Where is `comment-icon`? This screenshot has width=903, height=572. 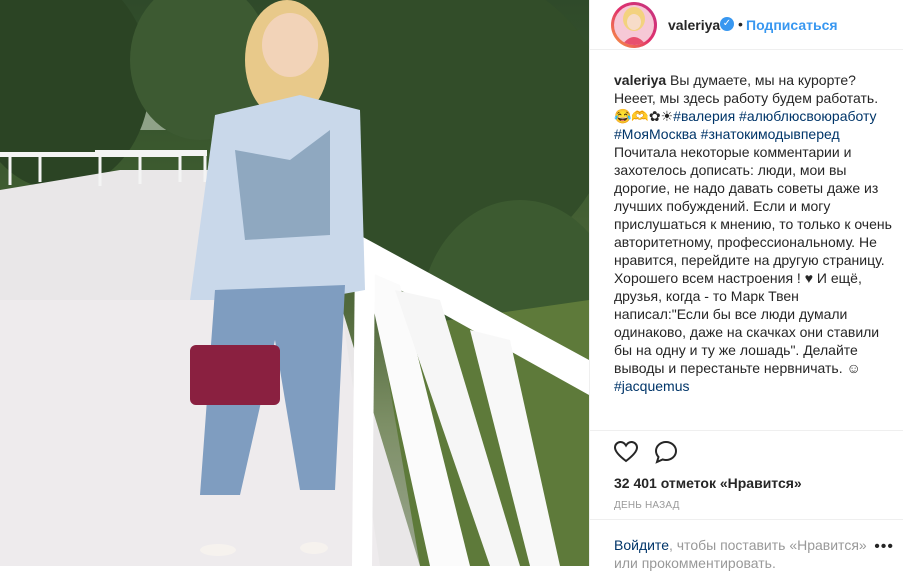
comment-icon is located at coordinates (666, 454).